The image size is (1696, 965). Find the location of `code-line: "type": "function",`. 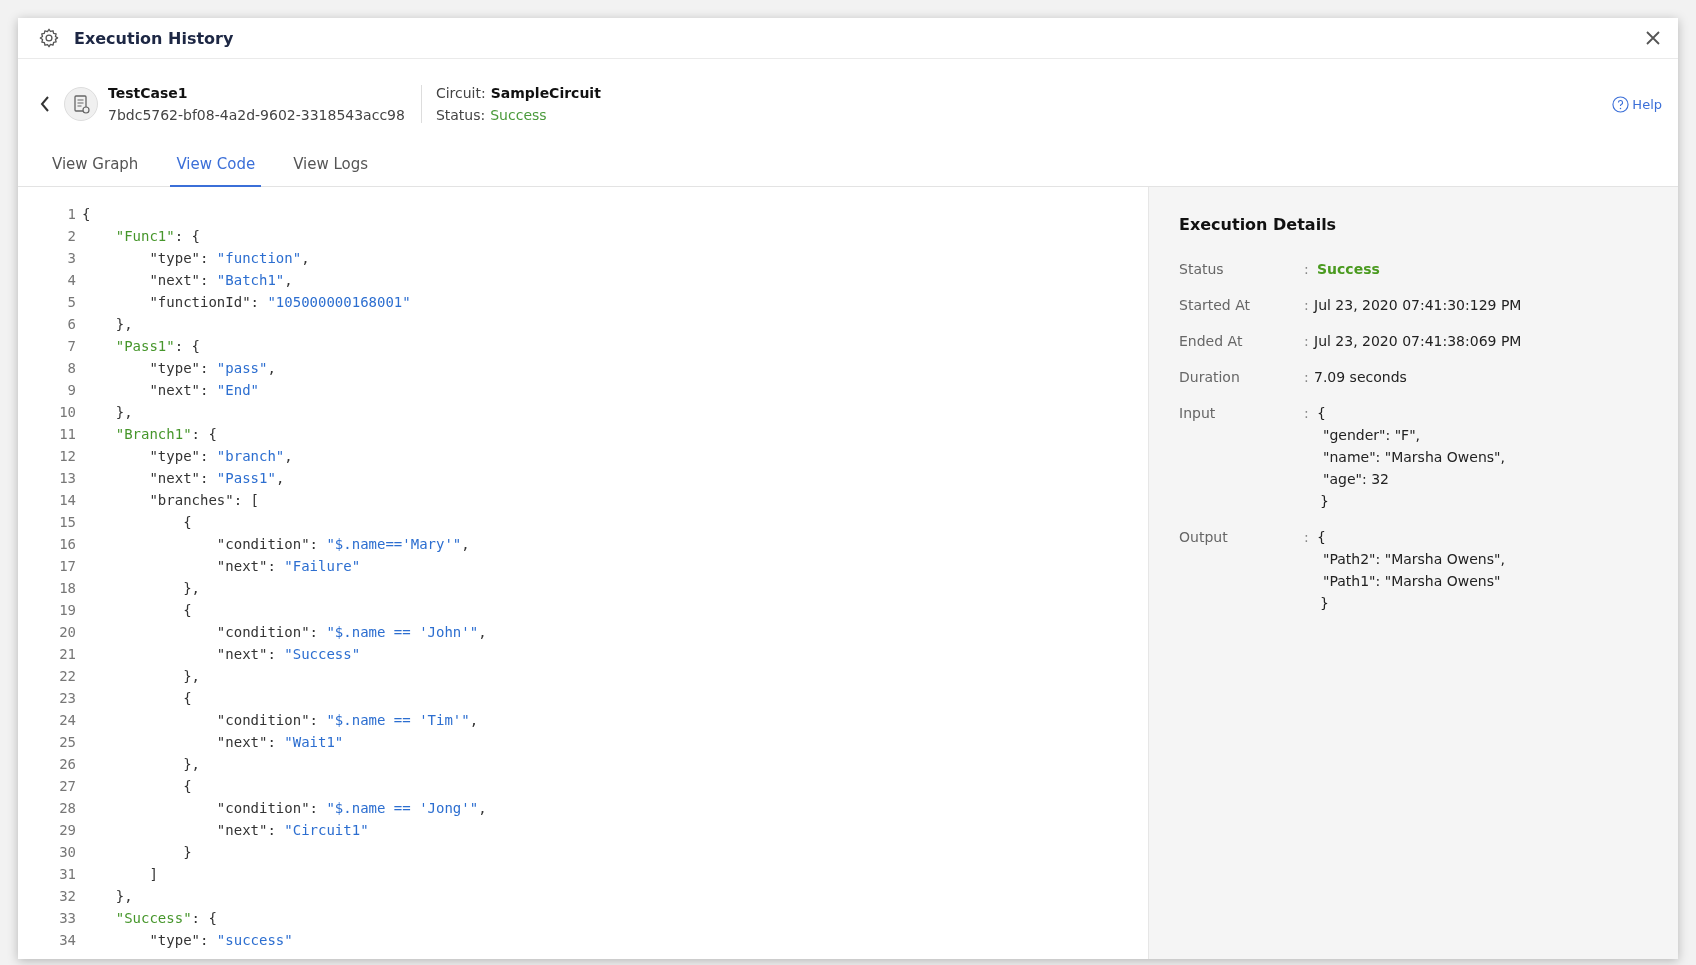

code-line: "type": "function", is located at coordinates (229, 258).